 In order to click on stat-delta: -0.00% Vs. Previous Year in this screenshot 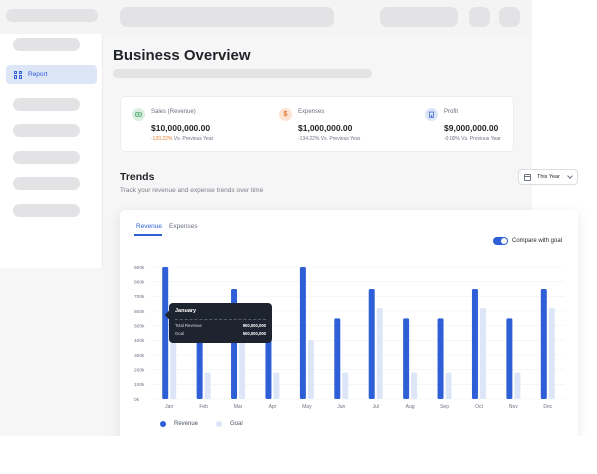, I will do `click(472, 139)`.